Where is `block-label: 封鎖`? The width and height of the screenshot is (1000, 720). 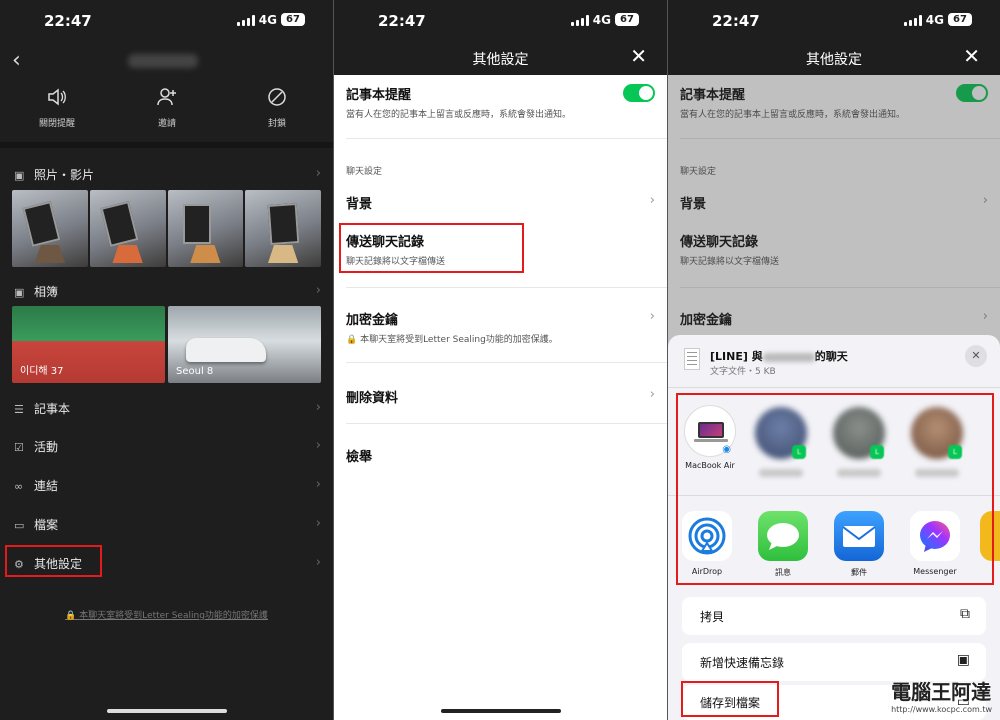
block-label: 封鎖 is located at coordinates (276, 124).